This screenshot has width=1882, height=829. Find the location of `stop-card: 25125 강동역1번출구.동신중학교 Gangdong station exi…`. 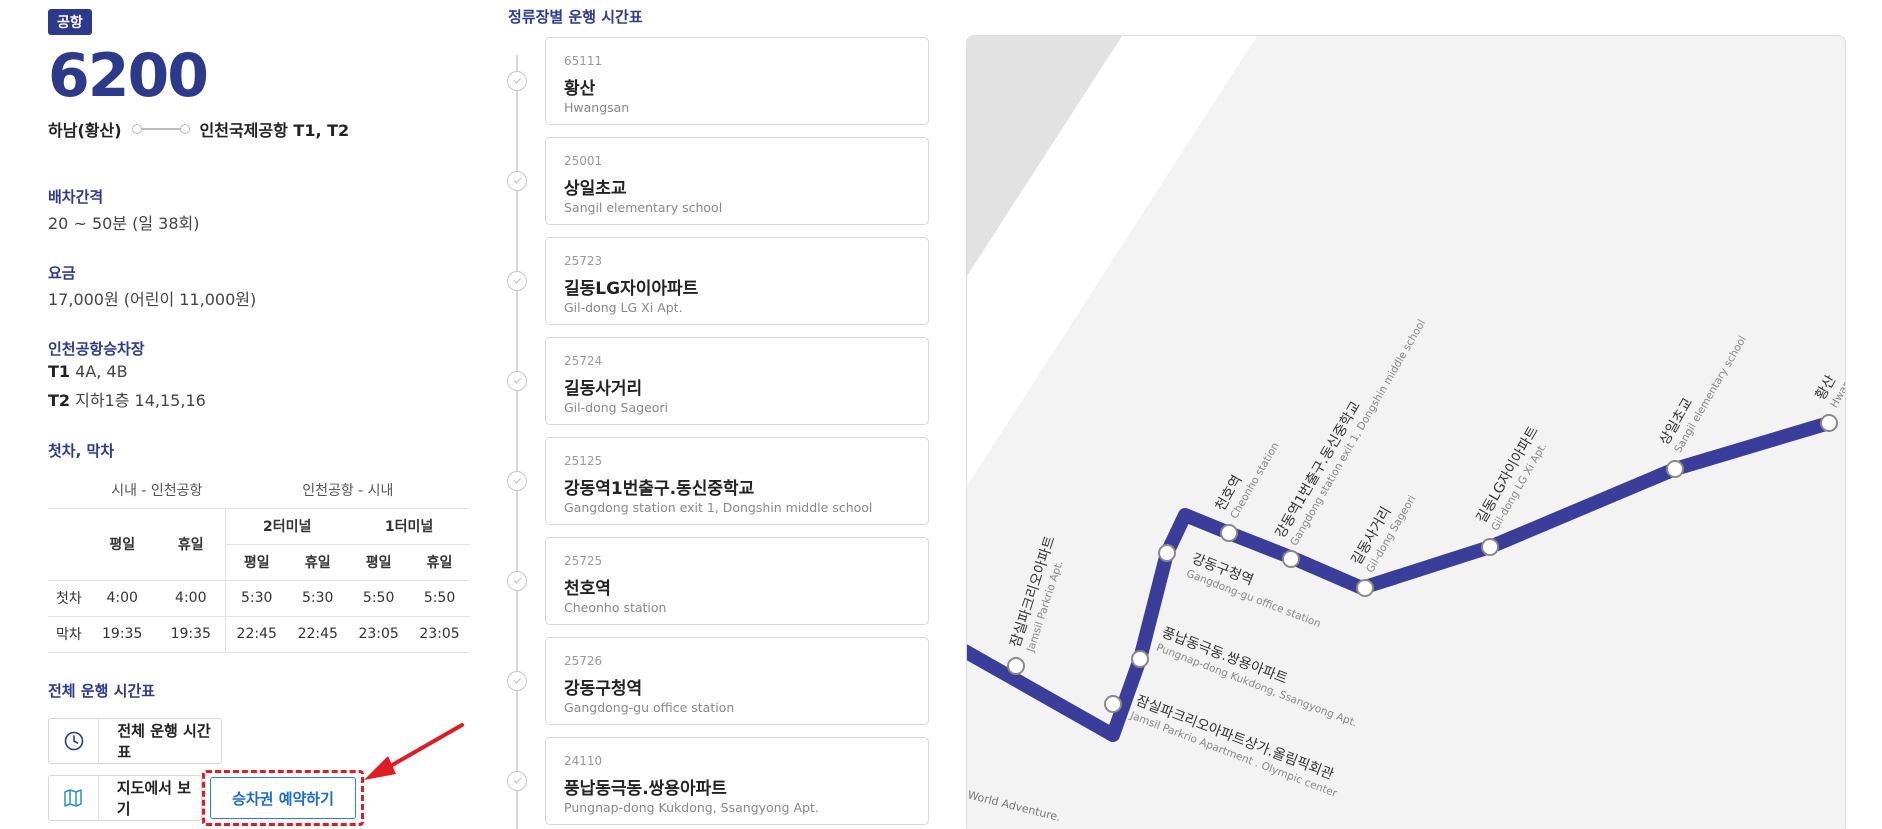

stop-card: 25125 강동역1번출구.동신중학교 Gangdong station exi… is located at coordinates (737, 481).